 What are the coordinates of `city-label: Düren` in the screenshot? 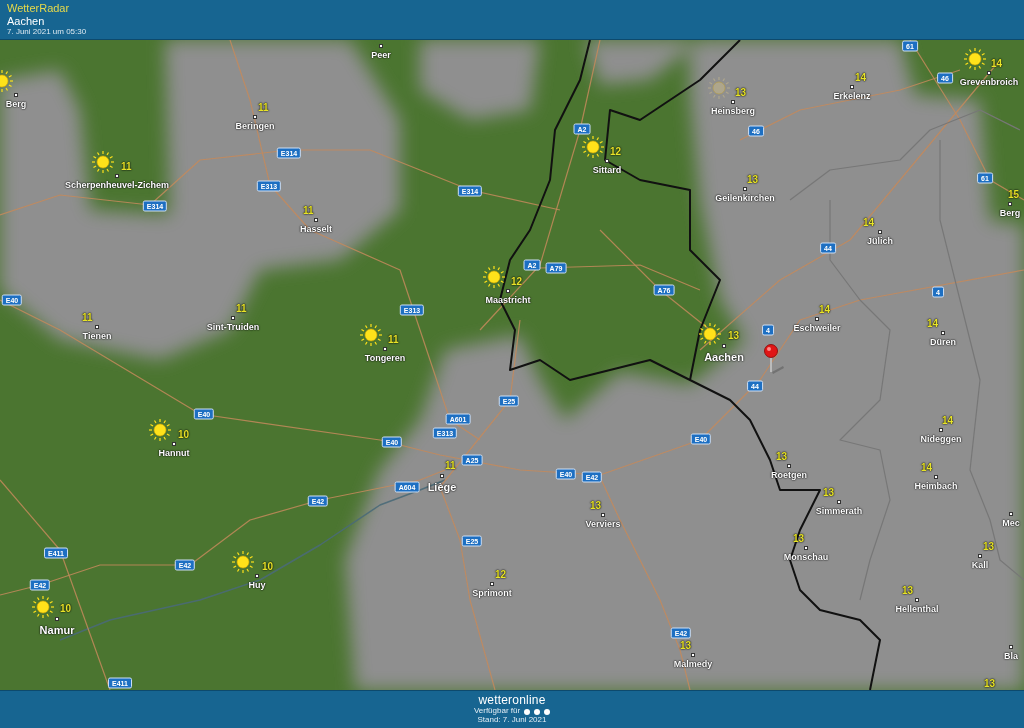 It's located at (943, 342).